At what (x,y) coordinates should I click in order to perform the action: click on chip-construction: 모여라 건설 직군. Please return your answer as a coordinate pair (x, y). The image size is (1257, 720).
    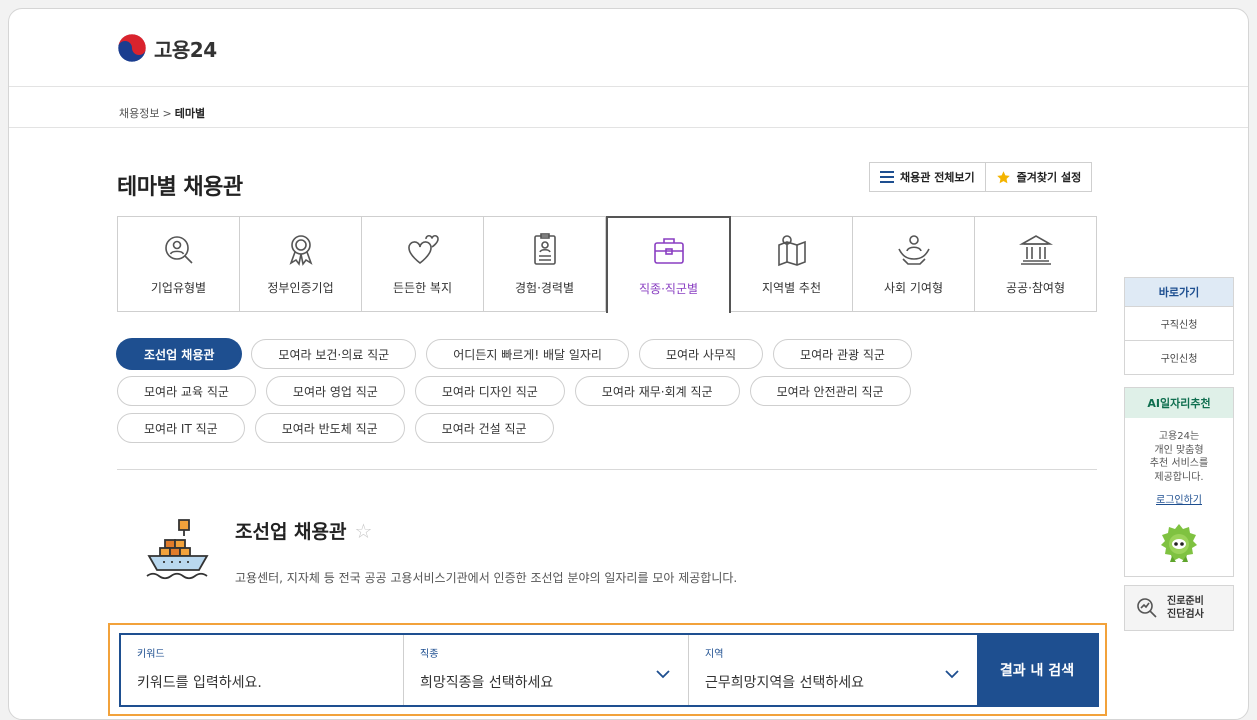
    Looking at the image, I should click on (484, 428).